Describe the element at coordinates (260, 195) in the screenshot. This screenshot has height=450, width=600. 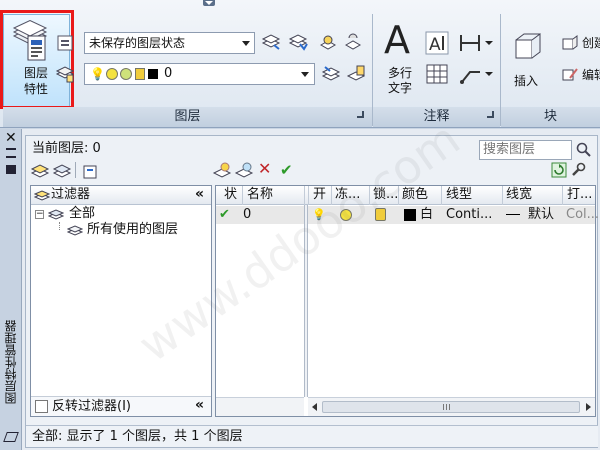
I see `column-name: 名称` at that location.